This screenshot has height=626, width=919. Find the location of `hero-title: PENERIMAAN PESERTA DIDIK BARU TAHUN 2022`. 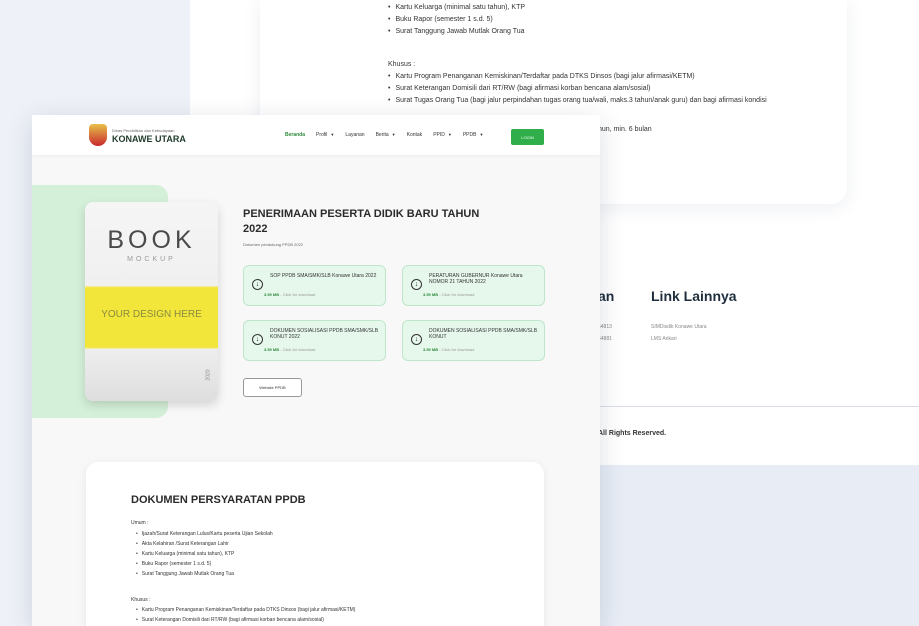

hero-title: PENERIMAAN PESERTA DIDIK BARU TAHUN 2022 is located at coordinates (361, 221).